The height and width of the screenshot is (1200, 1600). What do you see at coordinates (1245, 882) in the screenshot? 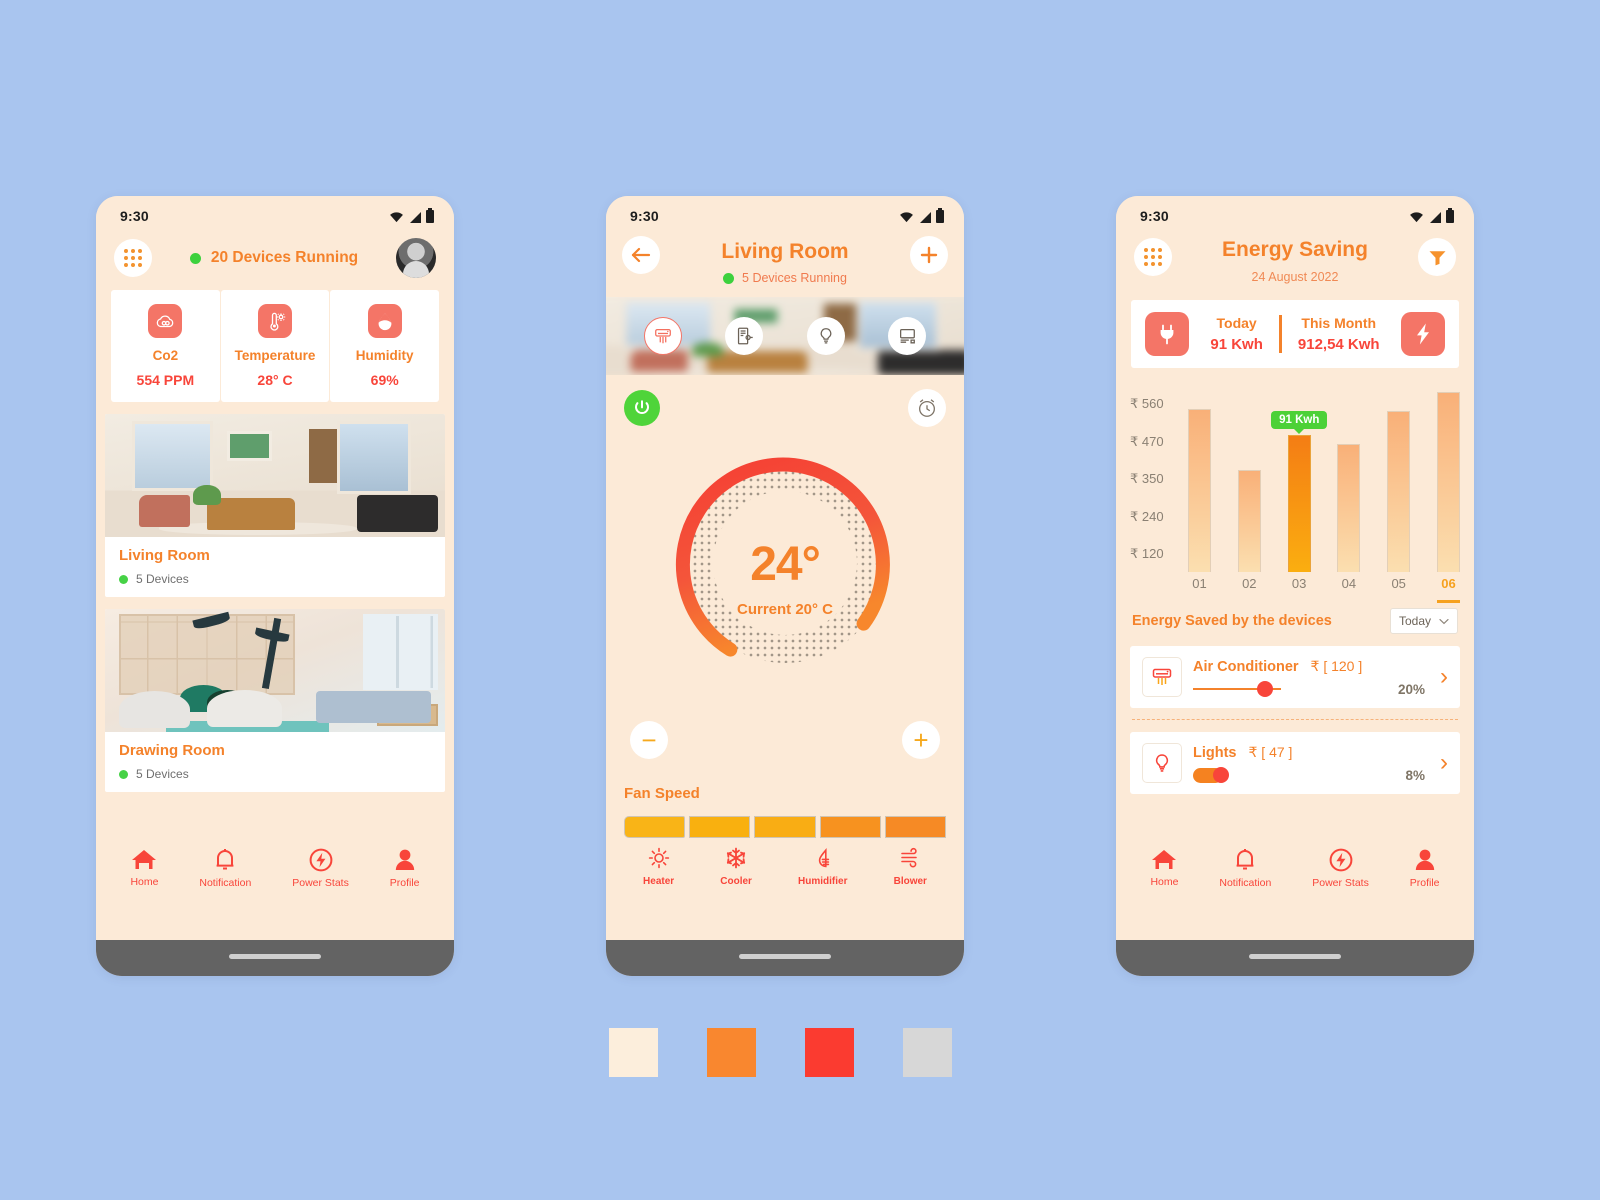
I see `nav-label: Notification` at bounding box center [1245, 882].